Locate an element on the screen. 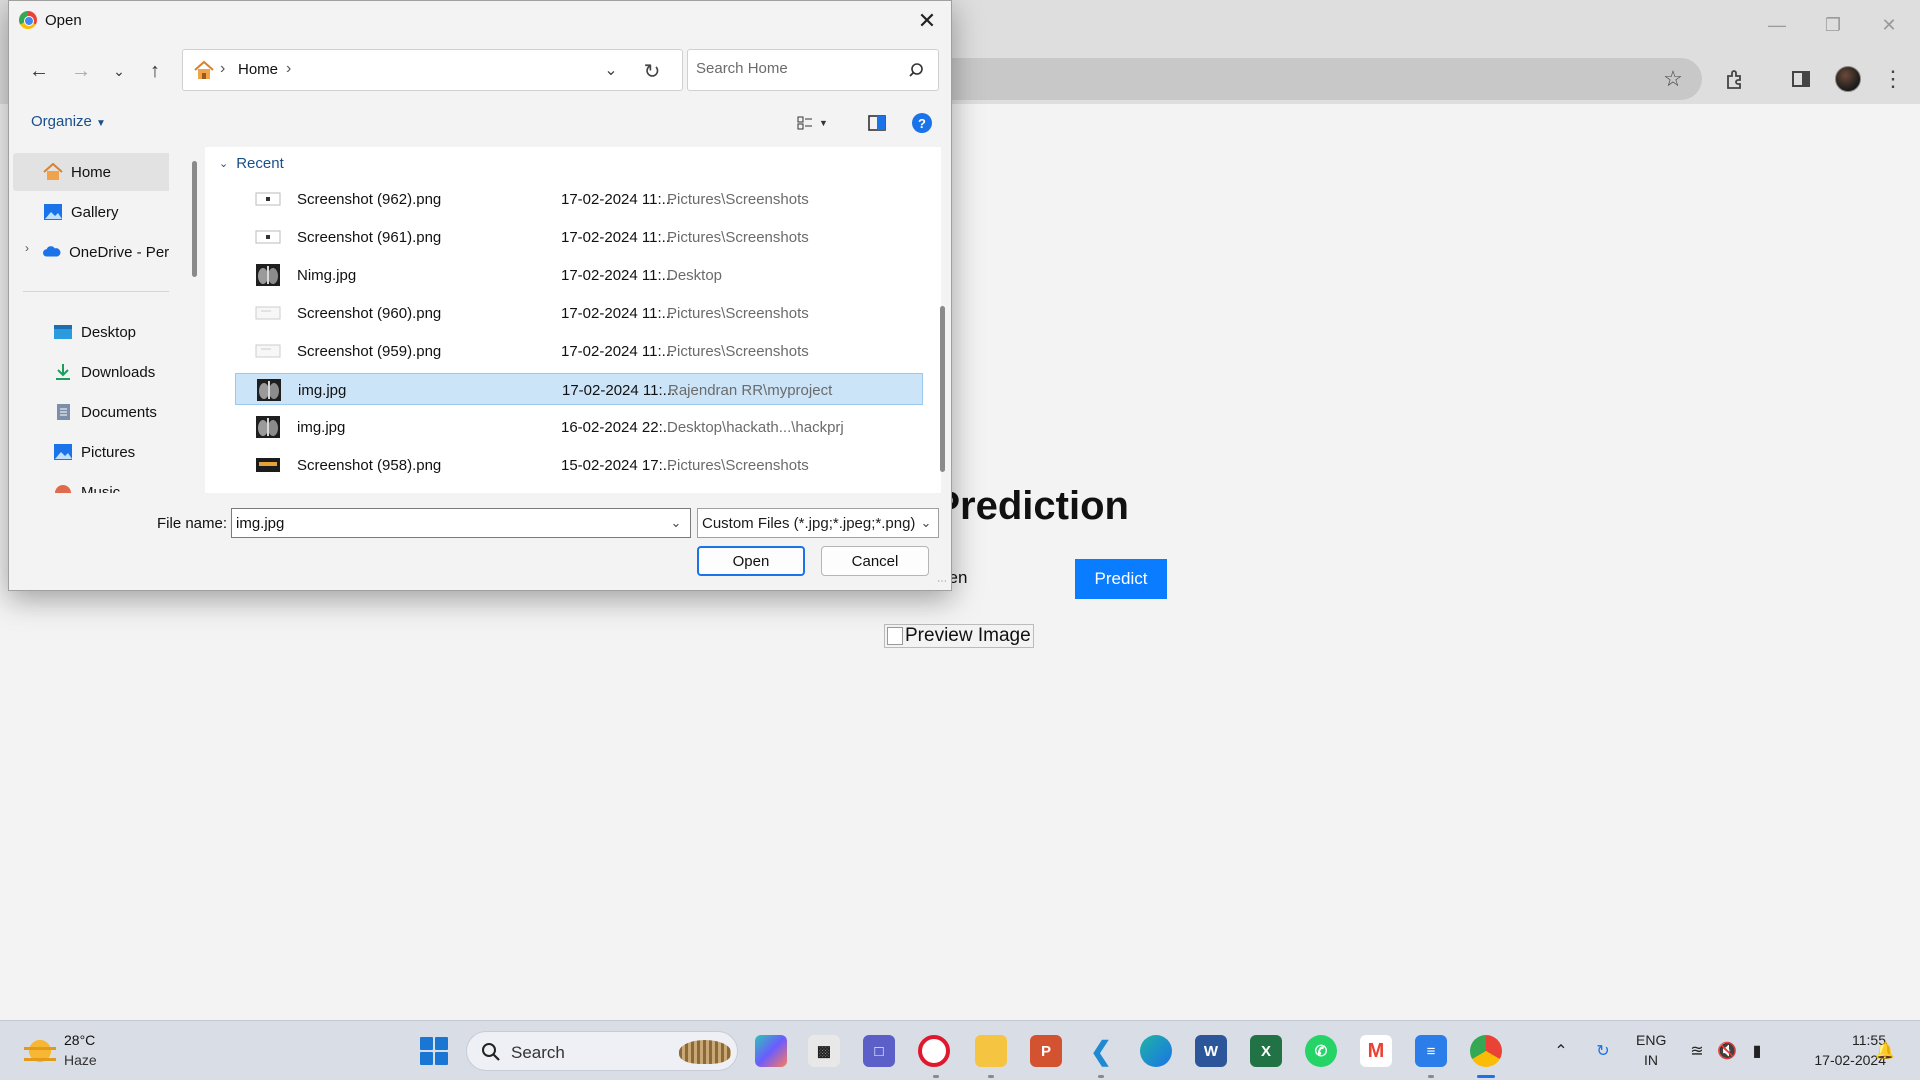 This screenshot has height=1080, width=1920. up-arrow-icon: ↑ is located at coordinates (155, 71).